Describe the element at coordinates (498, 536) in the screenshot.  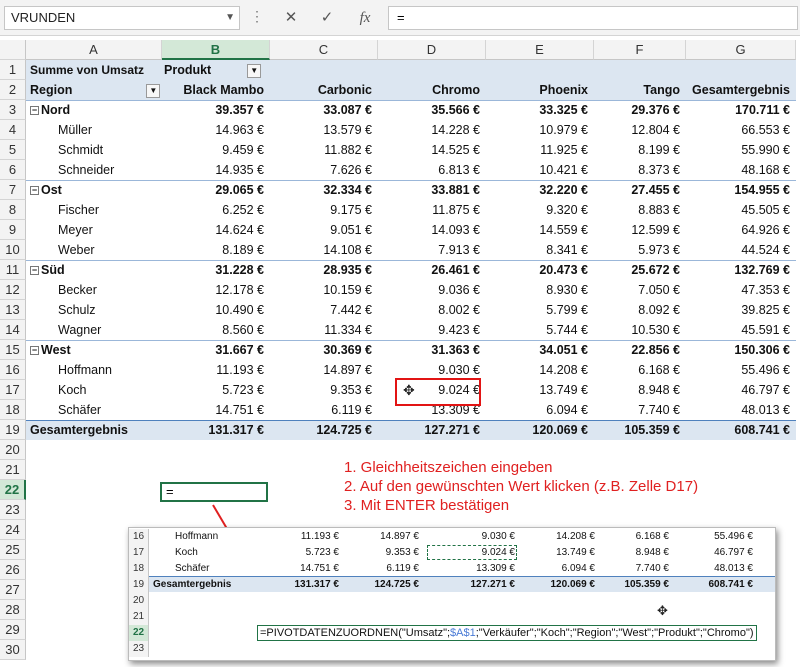
I see `inset-value-cell: 9.030 €` at that location.